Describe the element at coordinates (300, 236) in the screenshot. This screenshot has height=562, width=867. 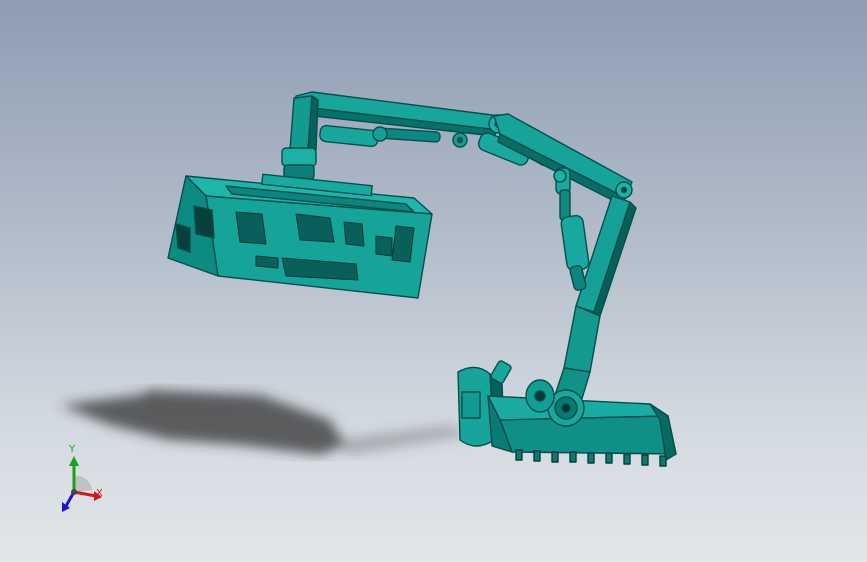
I see `cage-attachment` at that location.